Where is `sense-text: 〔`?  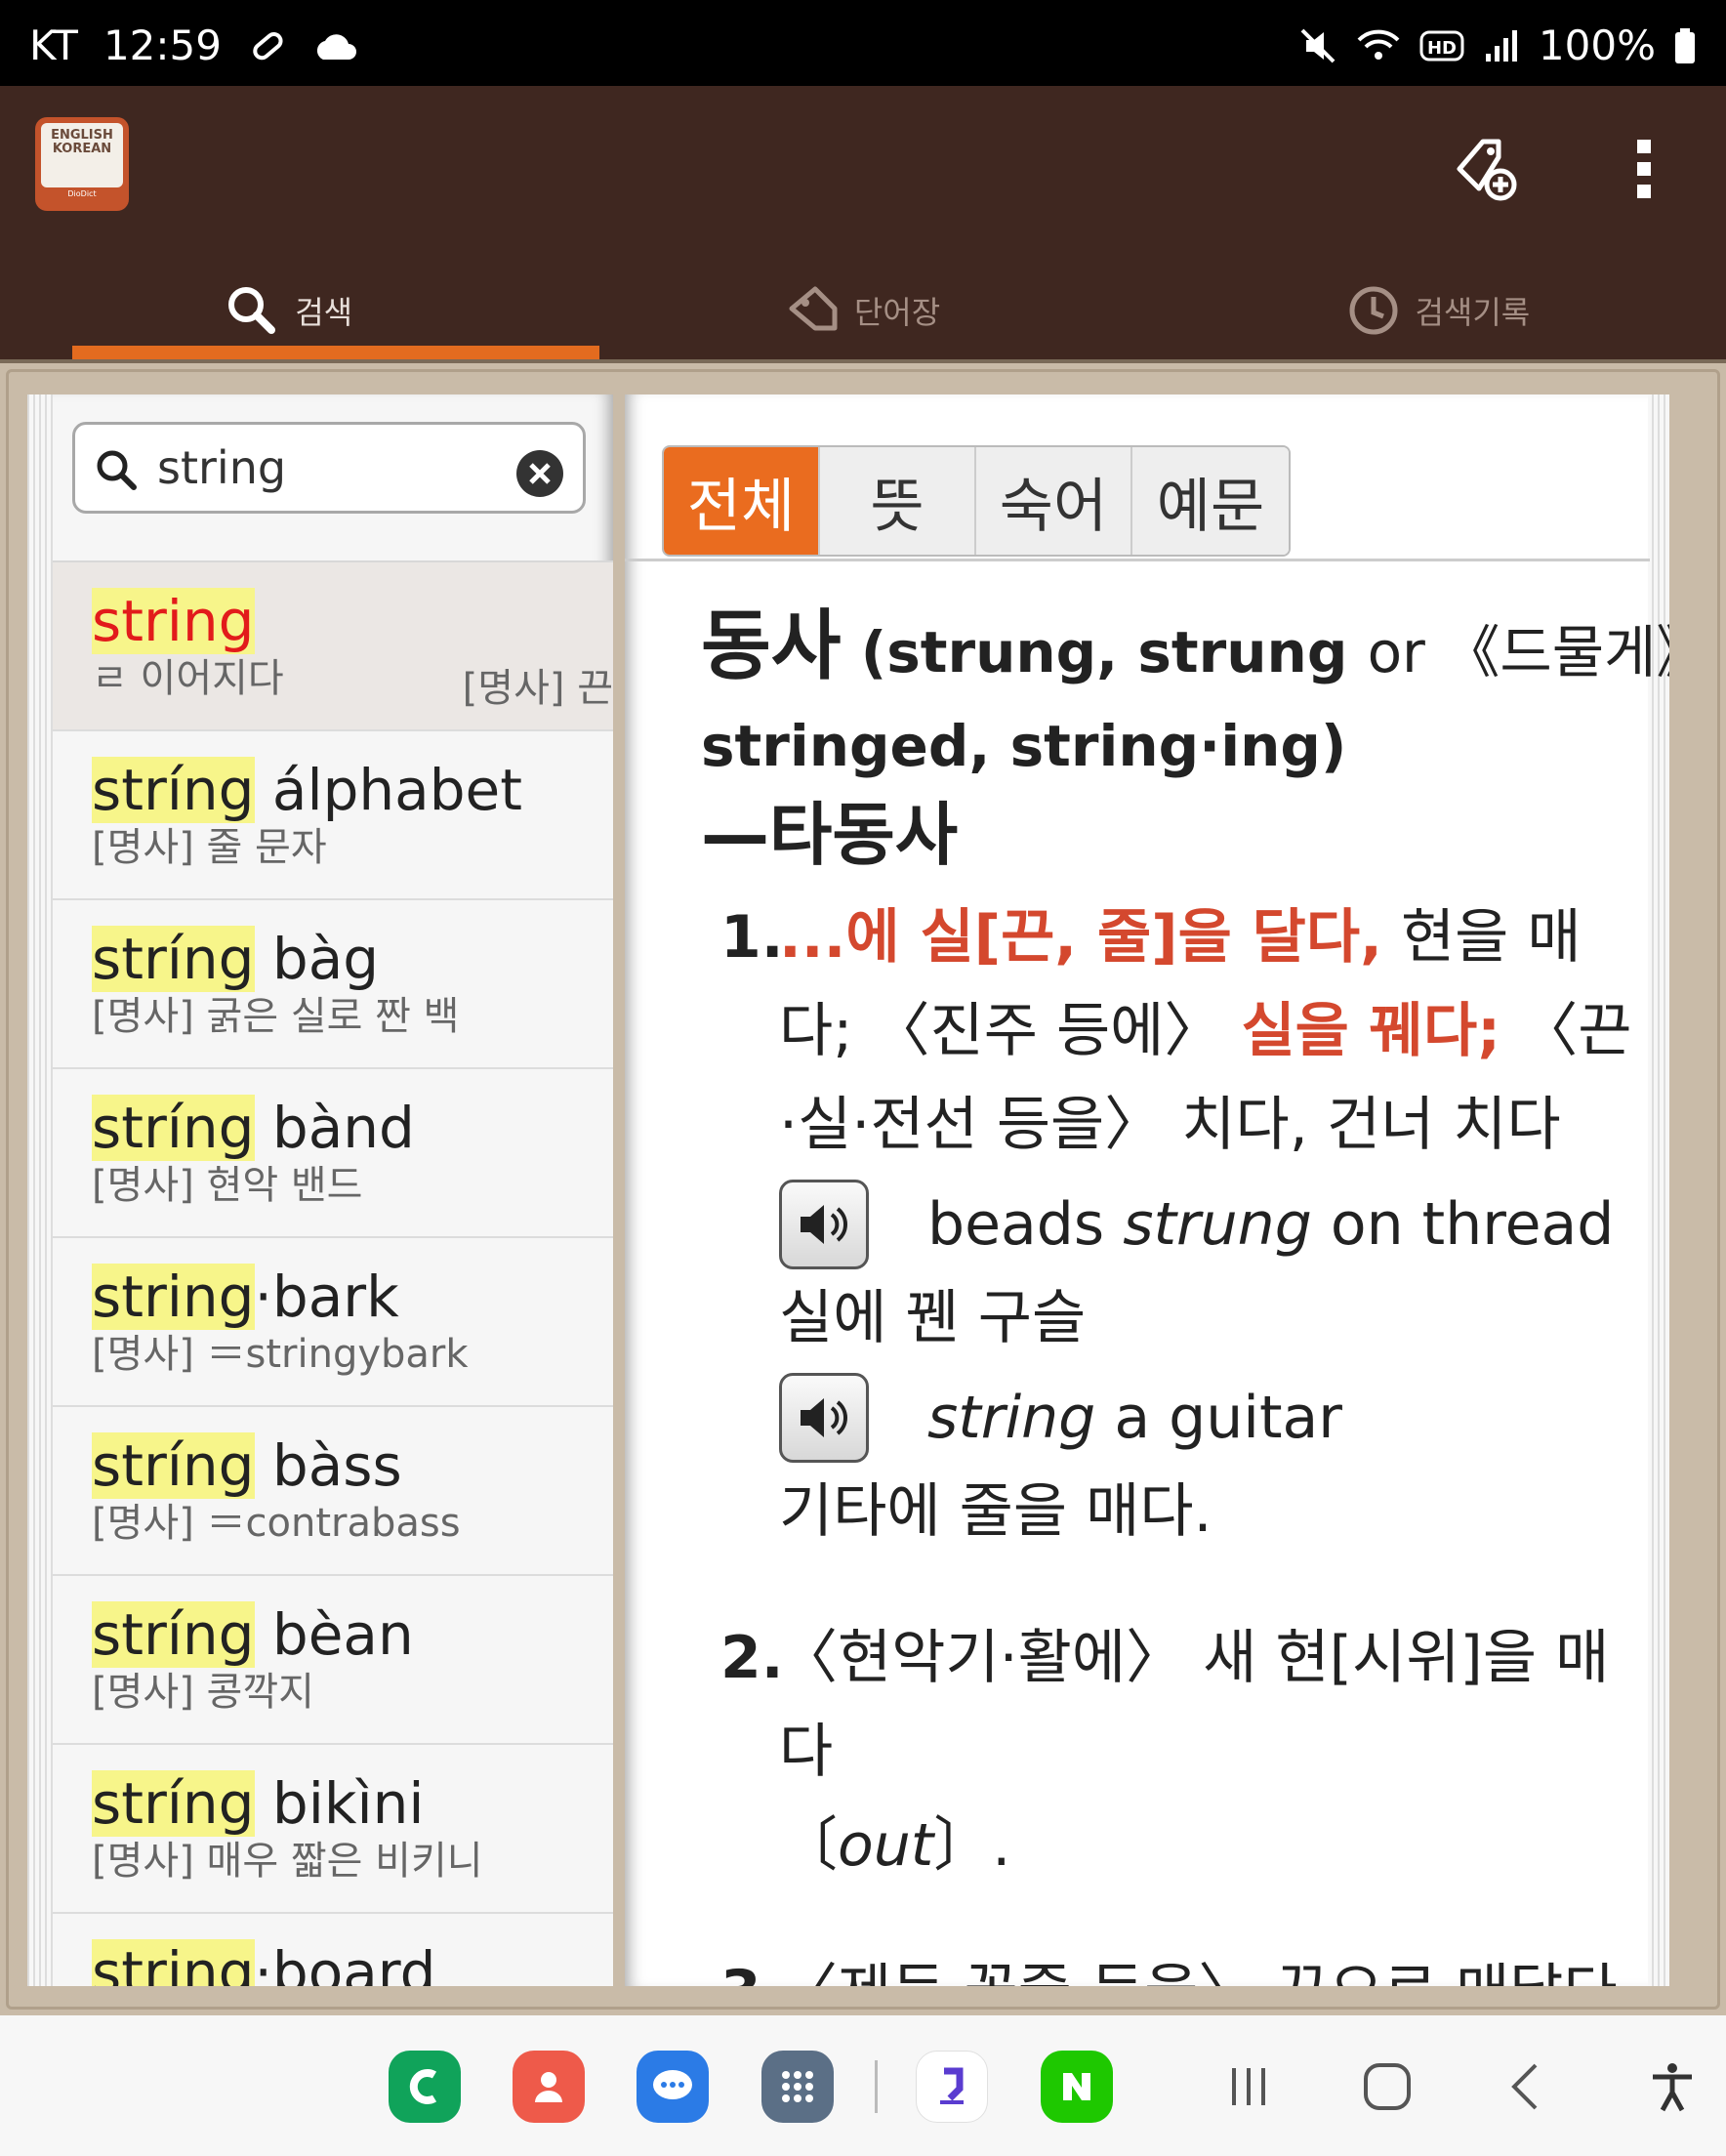
sense-text: 〔 is located at coordinates (809, 1845).